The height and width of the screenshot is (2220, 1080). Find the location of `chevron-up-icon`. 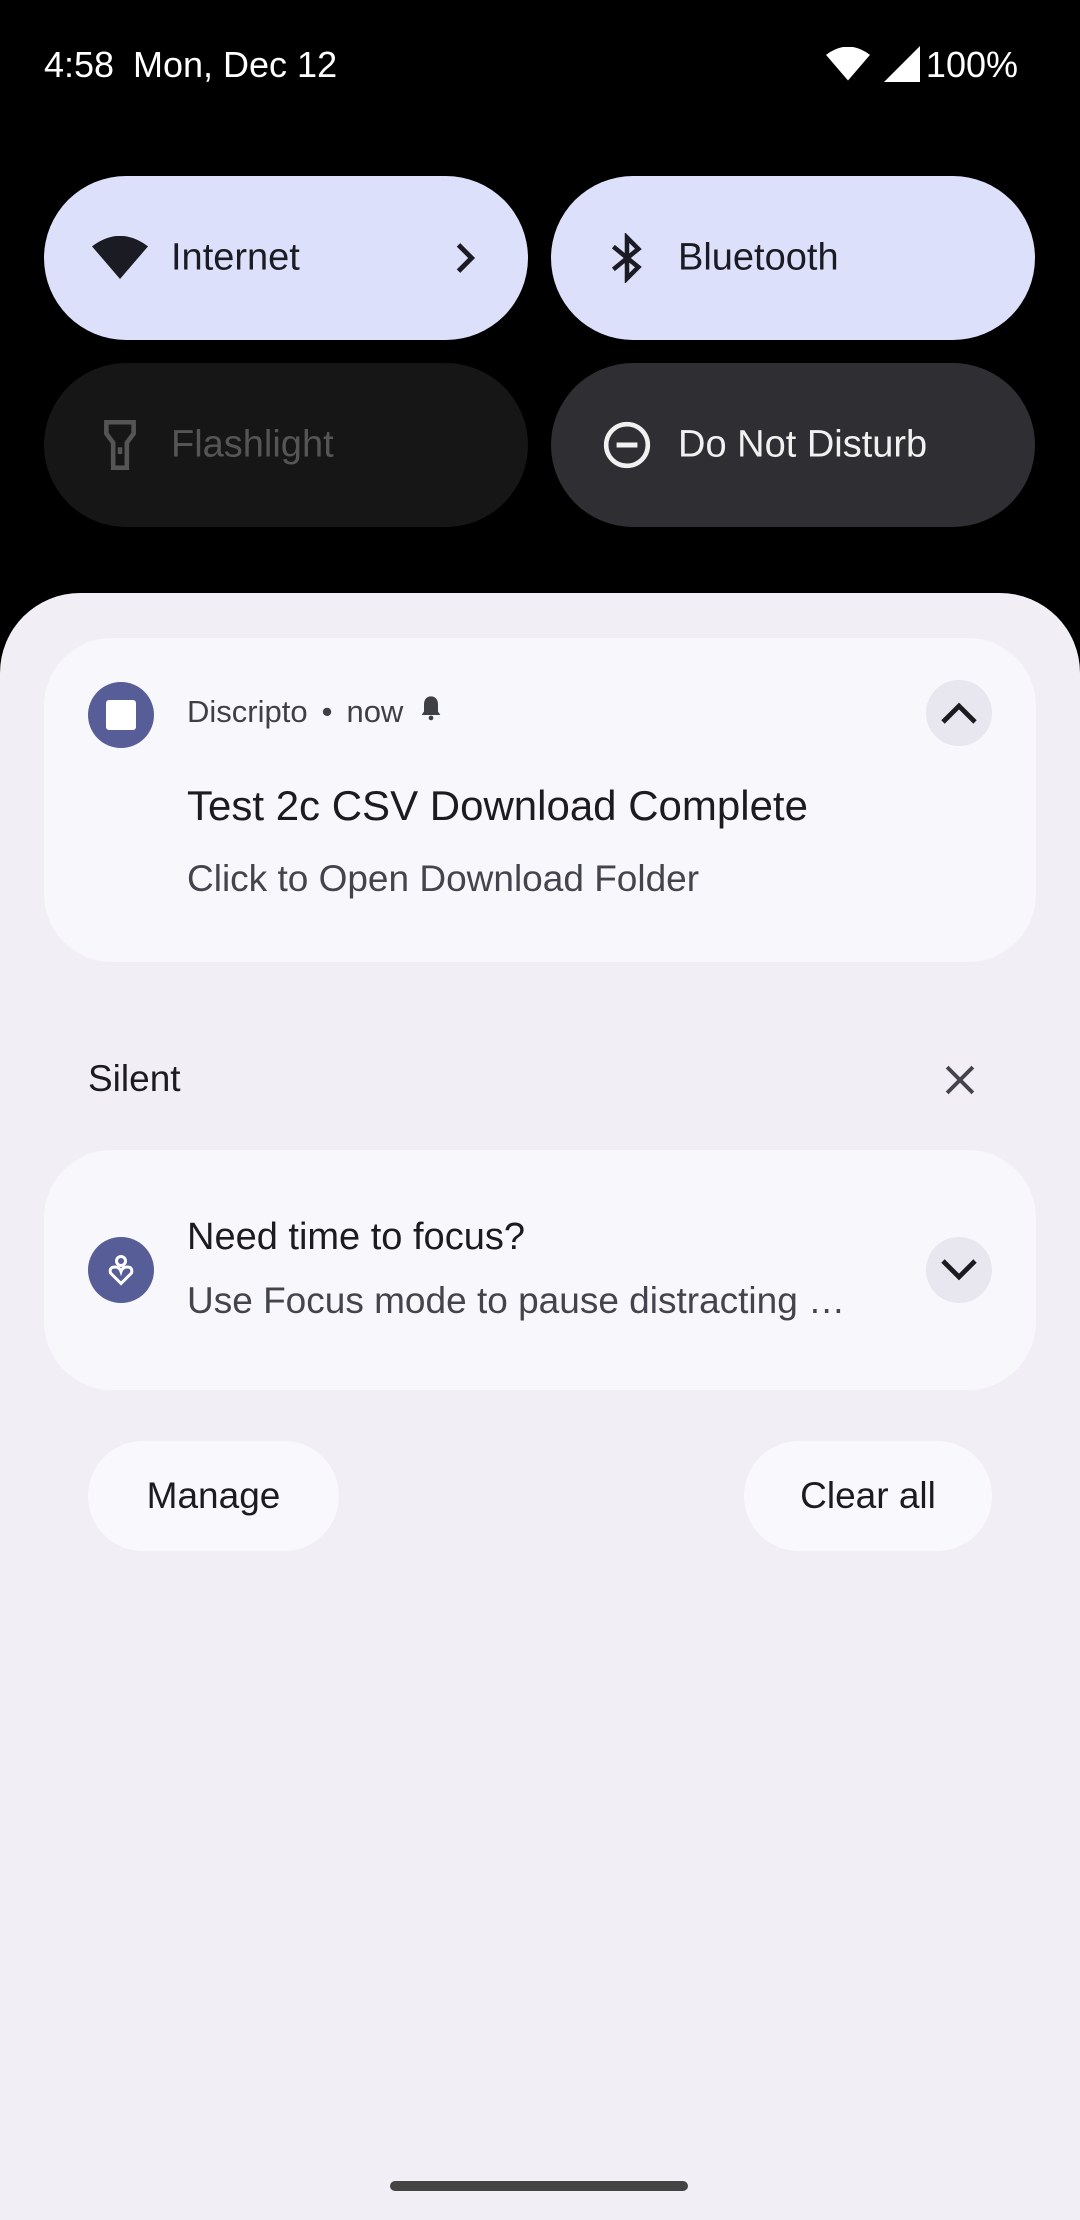

chevron-up-icon is located at coordinates (959, 713).